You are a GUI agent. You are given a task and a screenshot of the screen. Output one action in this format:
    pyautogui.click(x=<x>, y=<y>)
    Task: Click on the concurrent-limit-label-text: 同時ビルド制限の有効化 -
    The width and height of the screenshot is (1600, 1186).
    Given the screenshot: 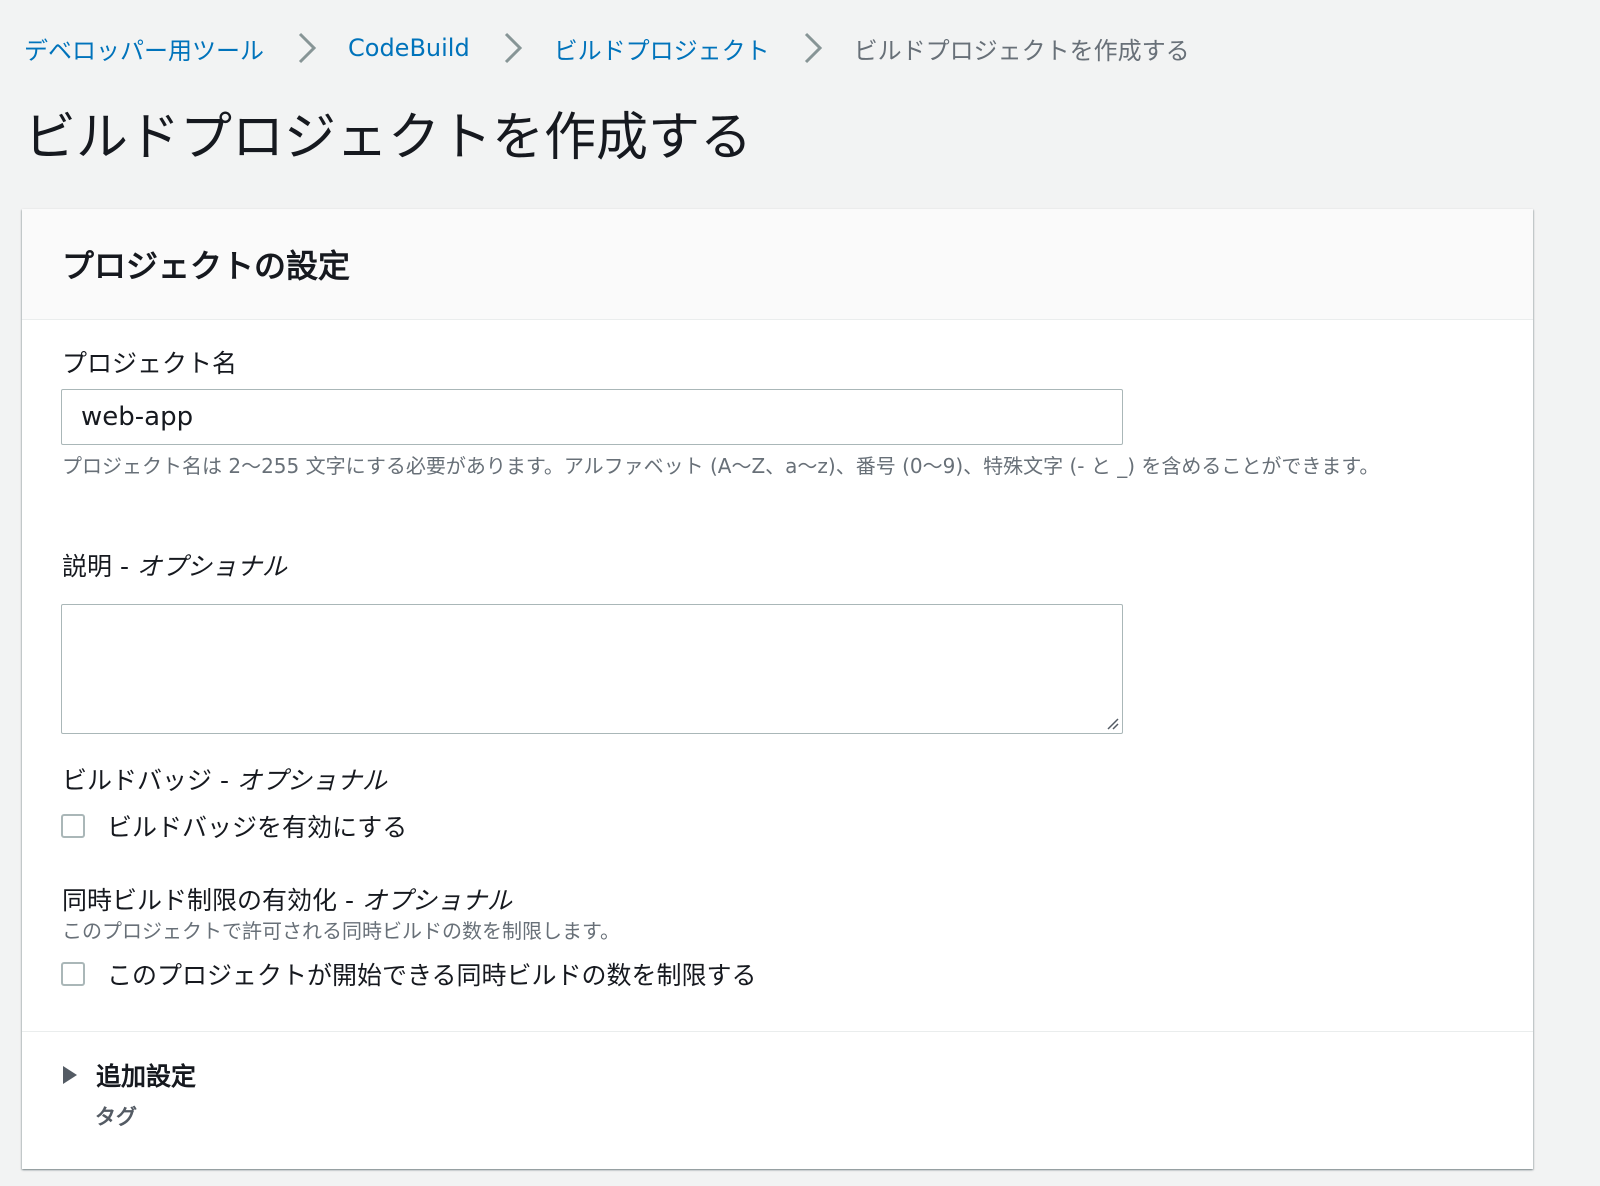 What is the action you would take?
    pyautogui.click(x=212, y=900)
    